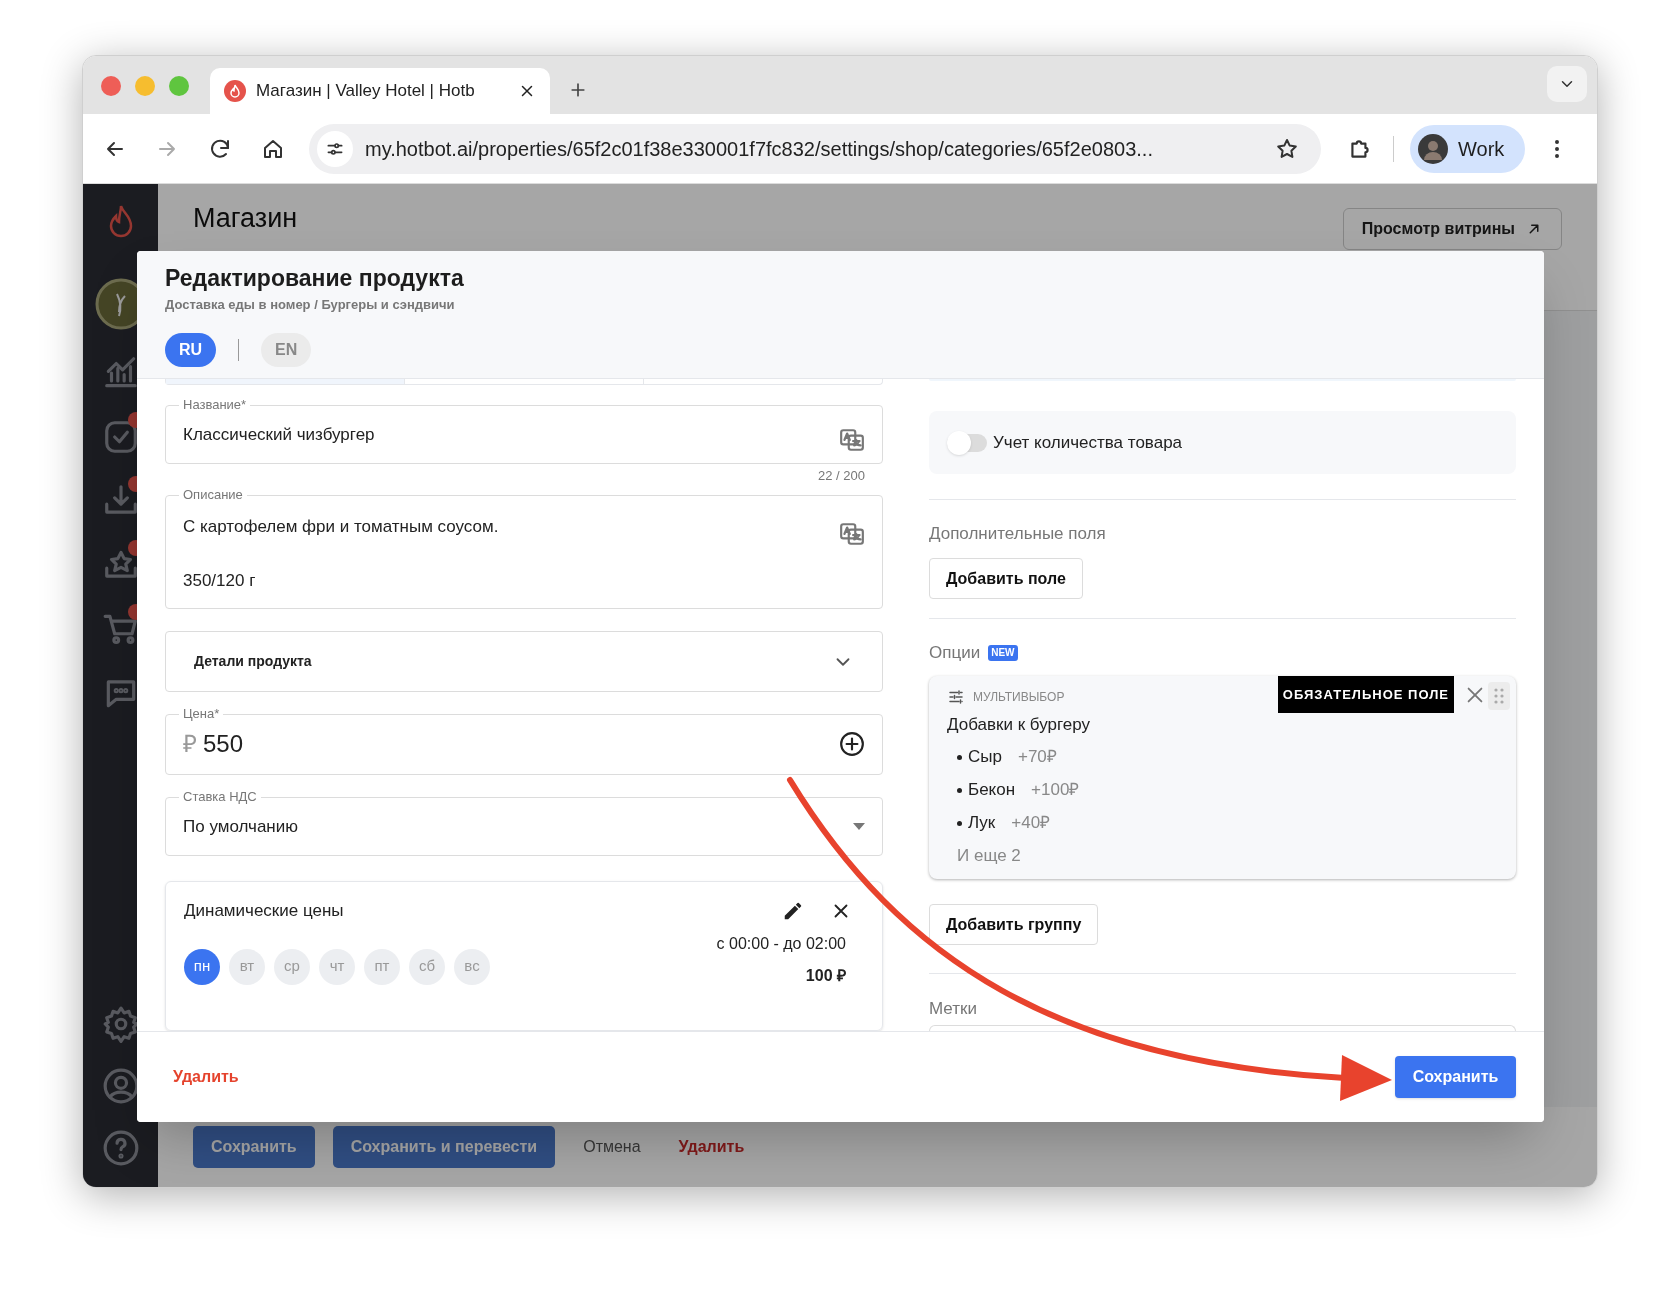 This screenshot has width=1680, height=1297. I want to click on breadcrumb: Доставка еды в номер / Бургеры и сэндвичи, so click(310, 305).